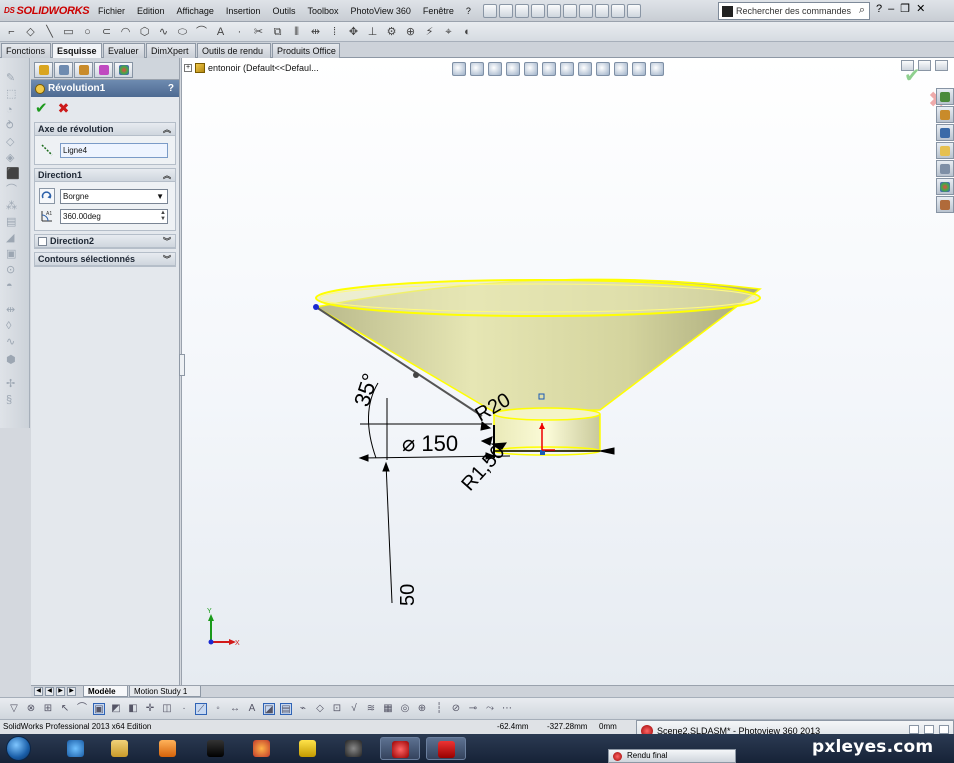 The width and height of the screenshot is (954, 763). What do you see at coordinates (12, 32) in the screenshot?
I see `sketch-icon: ⌐` at bounding box center [12, 32].